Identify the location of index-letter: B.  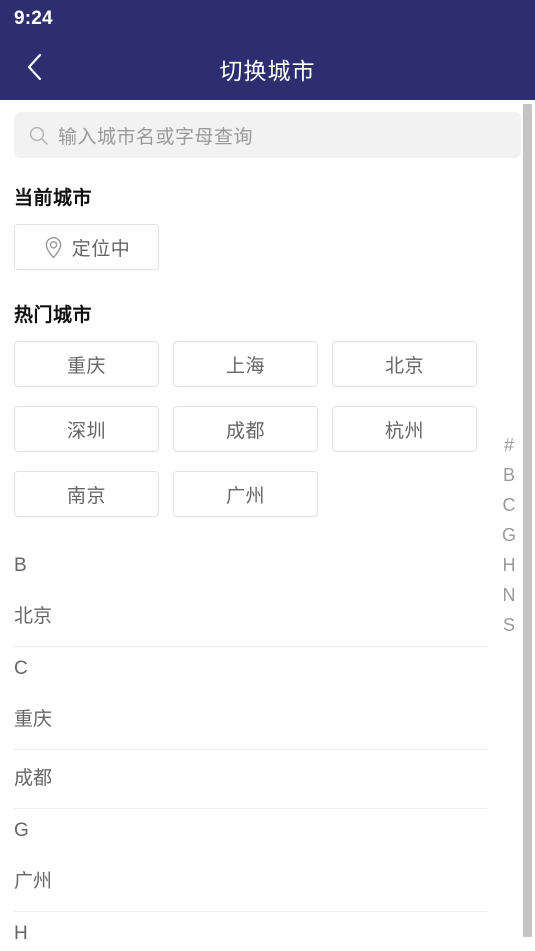
(509, 475).